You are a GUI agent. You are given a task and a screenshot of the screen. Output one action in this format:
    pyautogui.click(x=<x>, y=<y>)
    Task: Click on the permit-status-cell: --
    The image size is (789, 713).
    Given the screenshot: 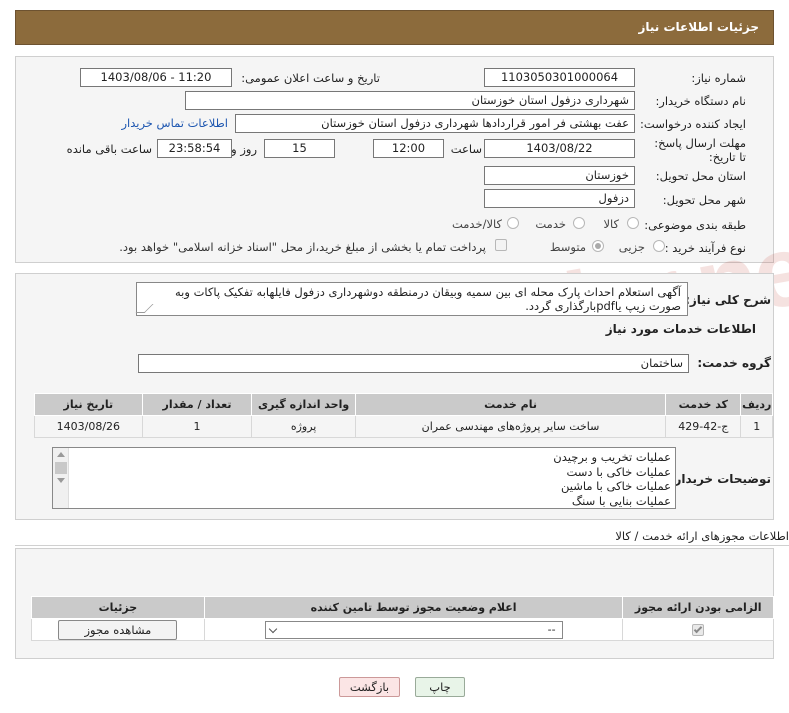 What is the action you would take?
    pyautogui.click(x=413, y=629)
    